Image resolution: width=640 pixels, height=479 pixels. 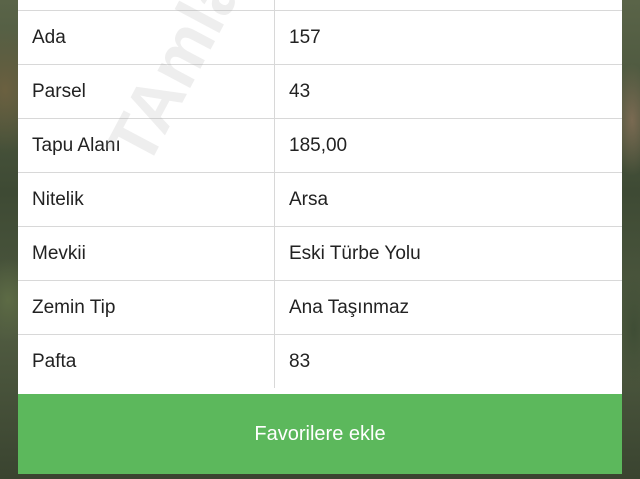 I want to click on table-cell-label: Parsel, so click(x=146, y=91).